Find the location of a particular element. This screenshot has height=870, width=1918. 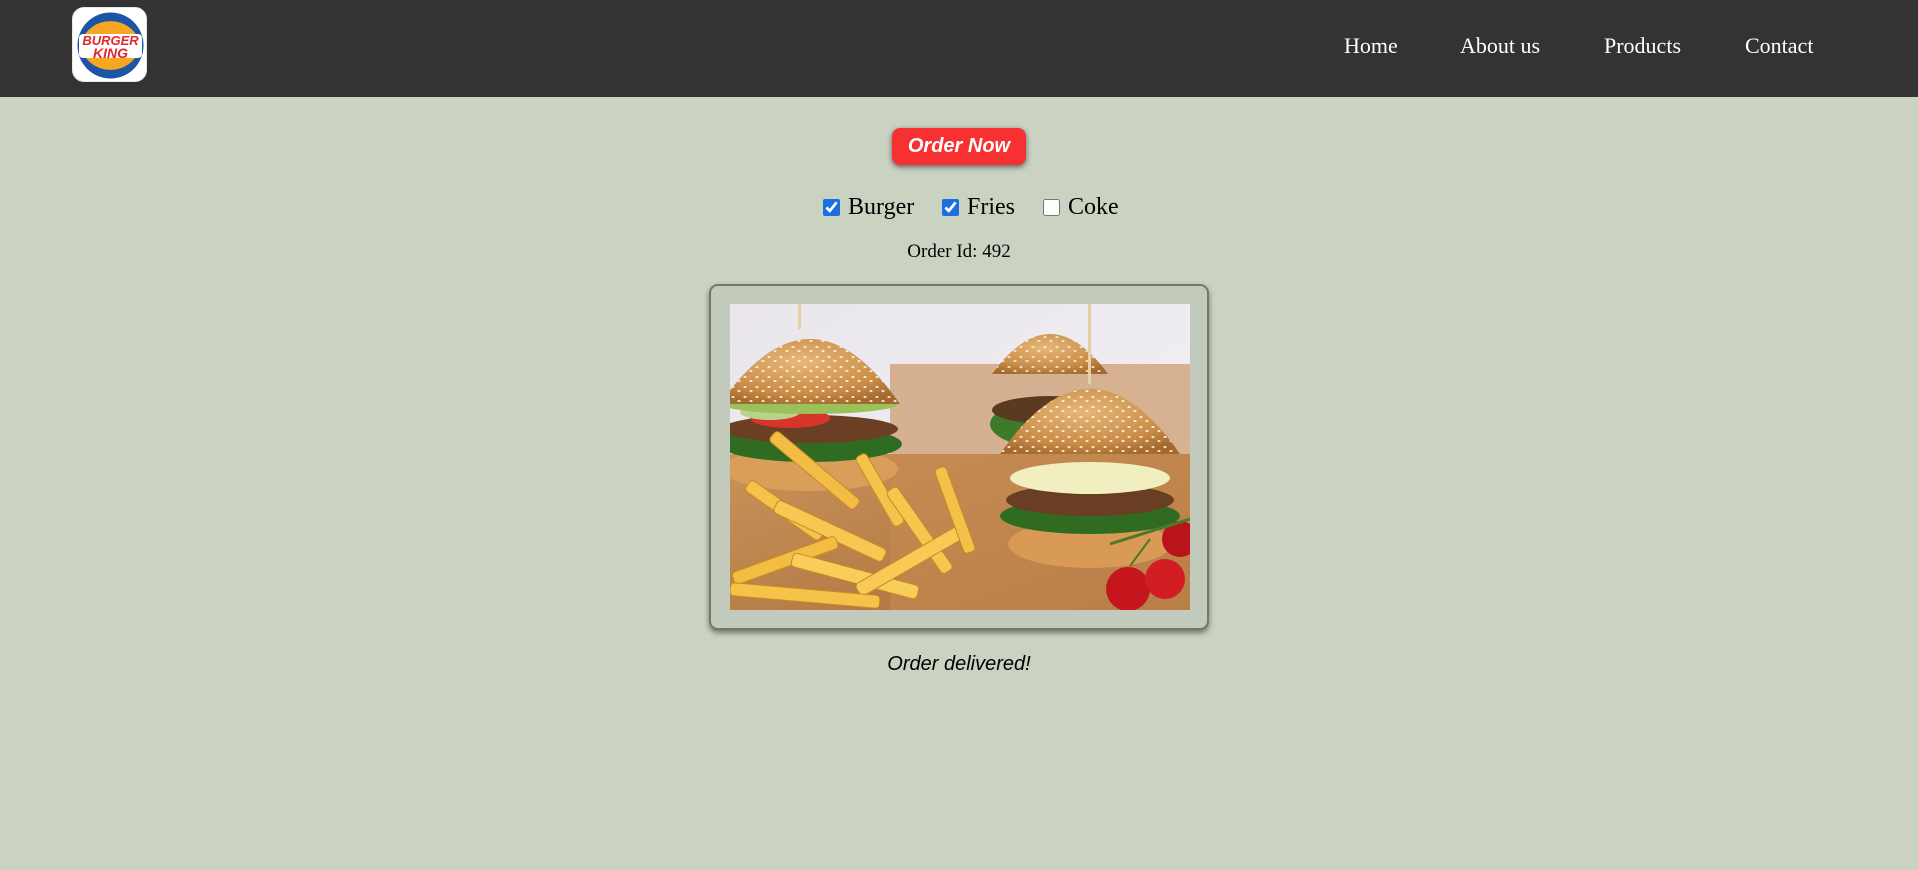

nav-about-us: About us is located at coordinates (1500, 46).